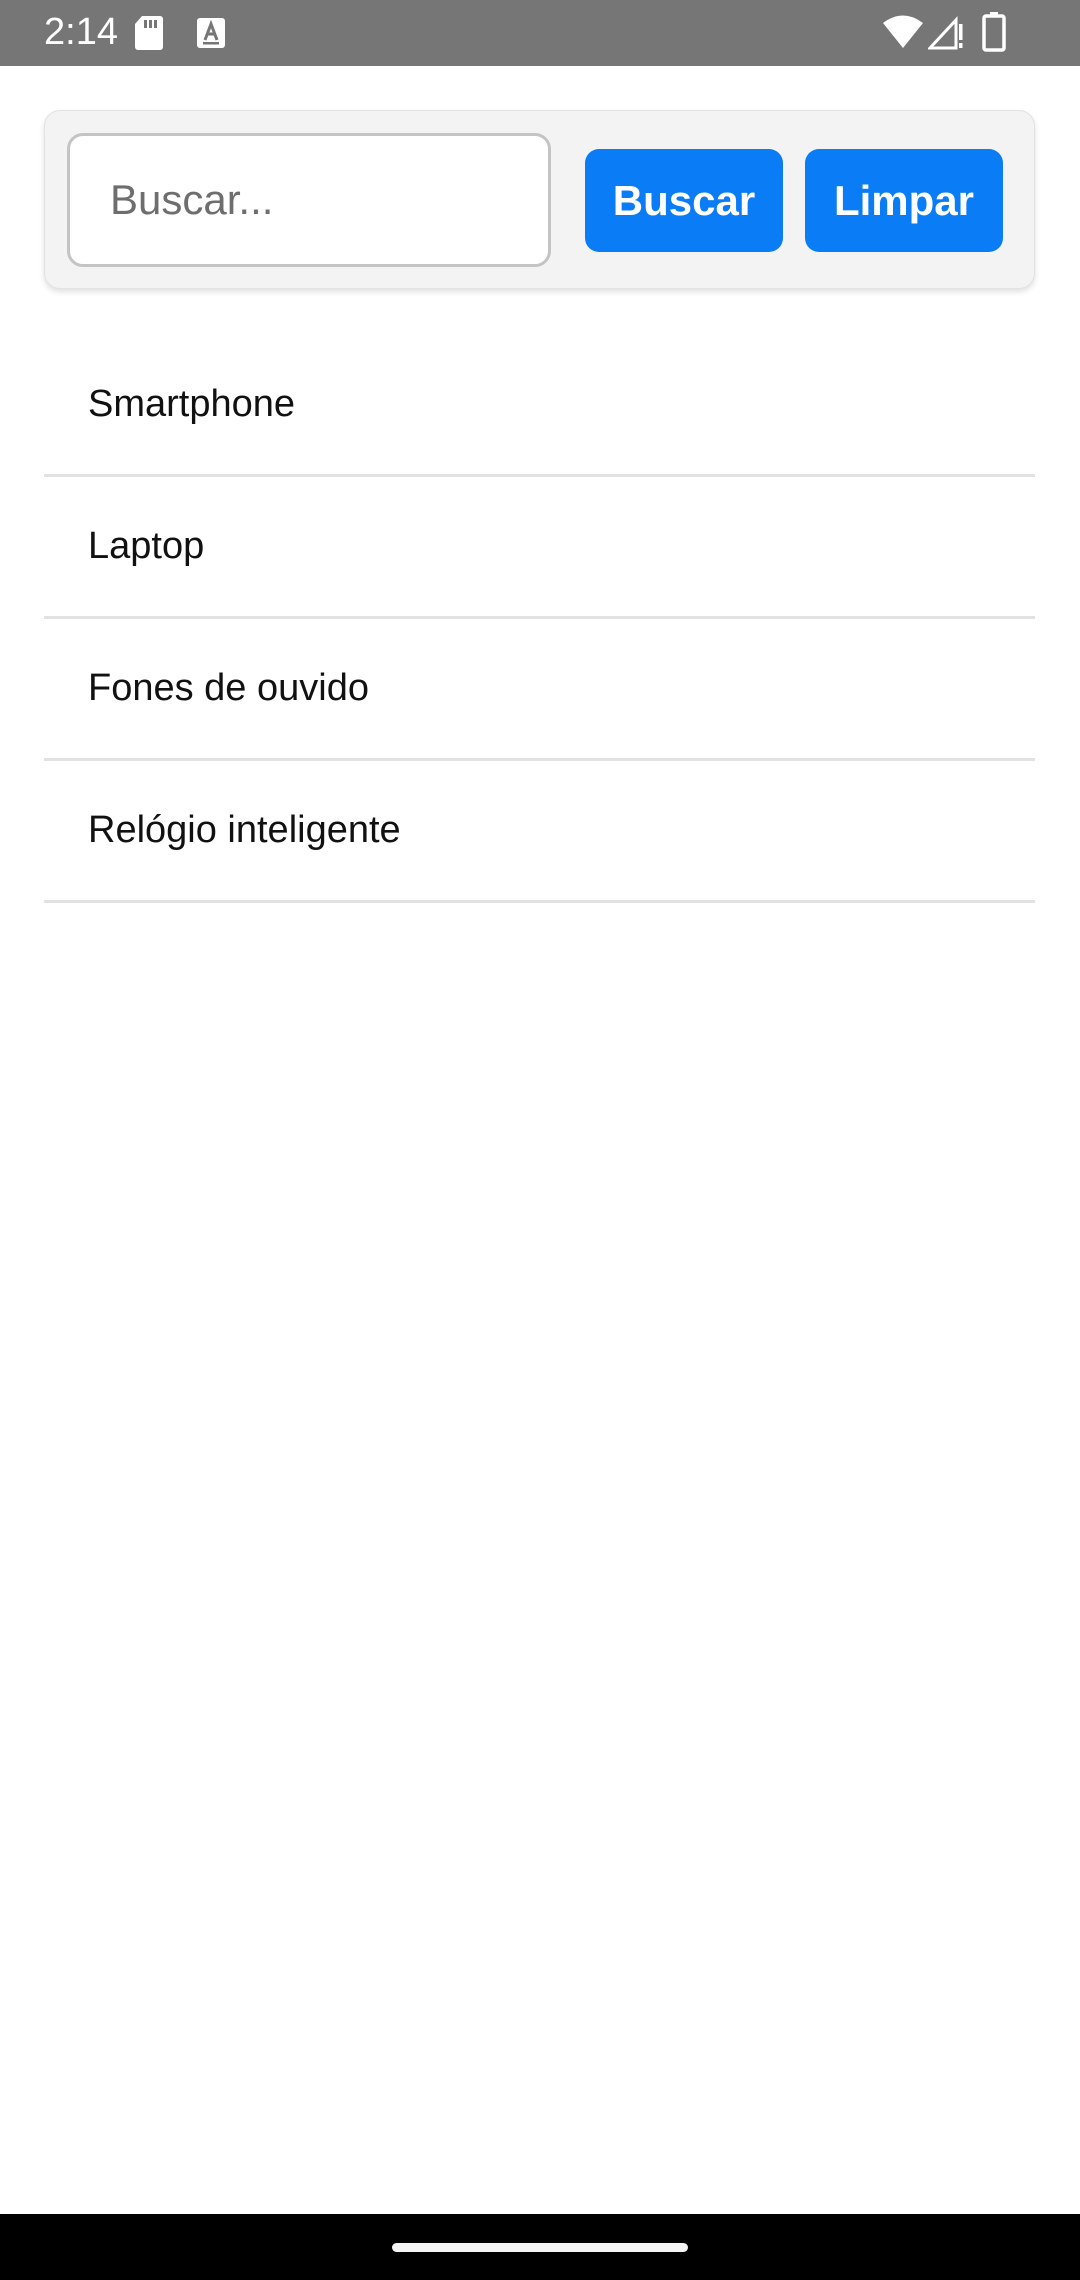 Image resolution: width=1080 pixels, height=2280 pixels. Describe the element at coordinates (309, 200) in the screenshot. I see `search-input` at that location.